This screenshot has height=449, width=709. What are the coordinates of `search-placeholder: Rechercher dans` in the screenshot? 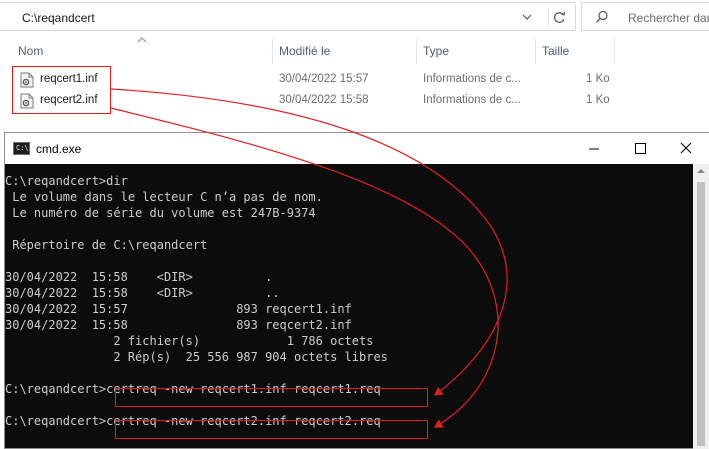 It's located at (668, 18).